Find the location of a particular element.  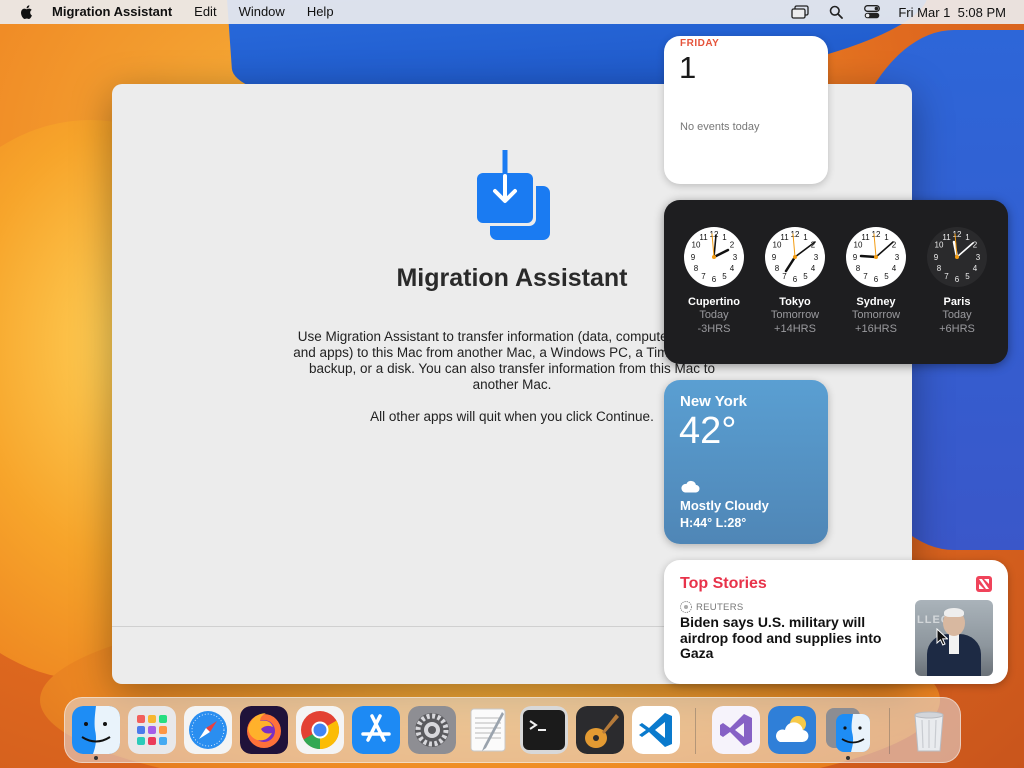

weather-high-low: H:44° L:28° is located at coordinates (713, 523).